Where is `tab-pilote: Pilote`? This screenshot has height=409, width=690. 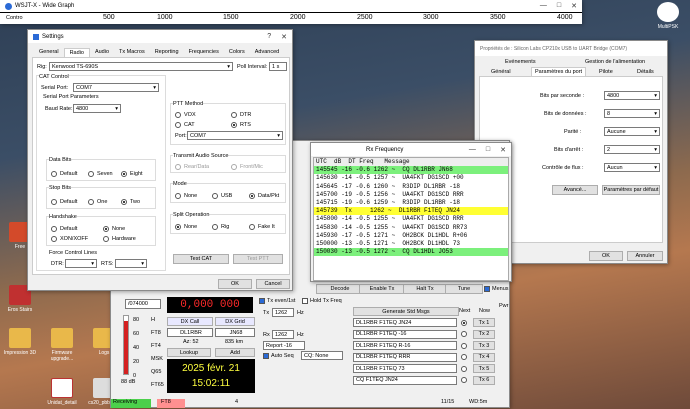
tab-pilote: Pilote is located at coordinates (606, 72).